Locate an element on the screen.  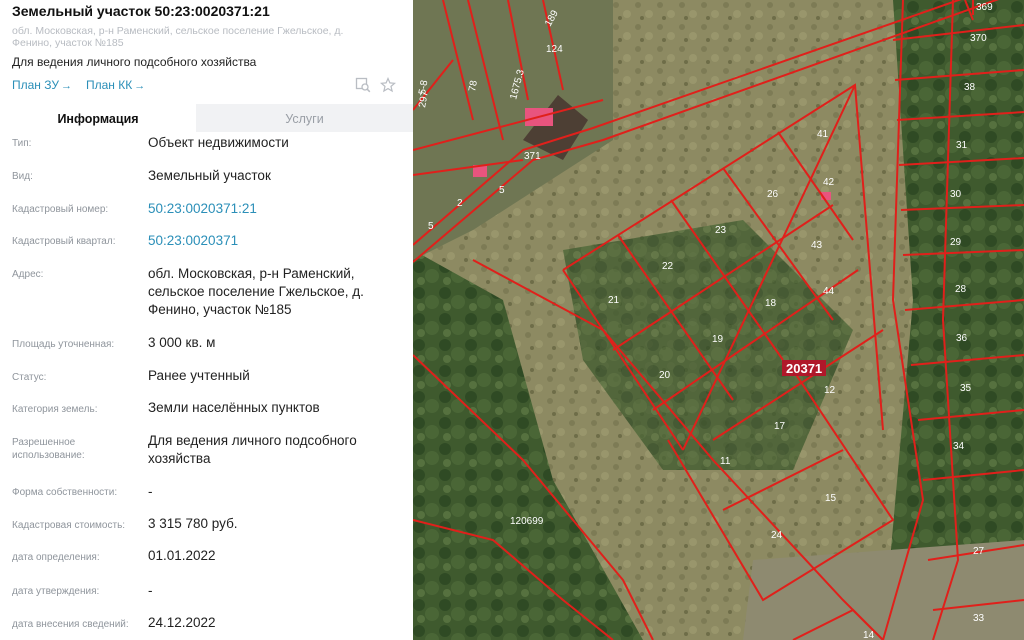
parcel-label: 369 is located at coordinates (984, 7).